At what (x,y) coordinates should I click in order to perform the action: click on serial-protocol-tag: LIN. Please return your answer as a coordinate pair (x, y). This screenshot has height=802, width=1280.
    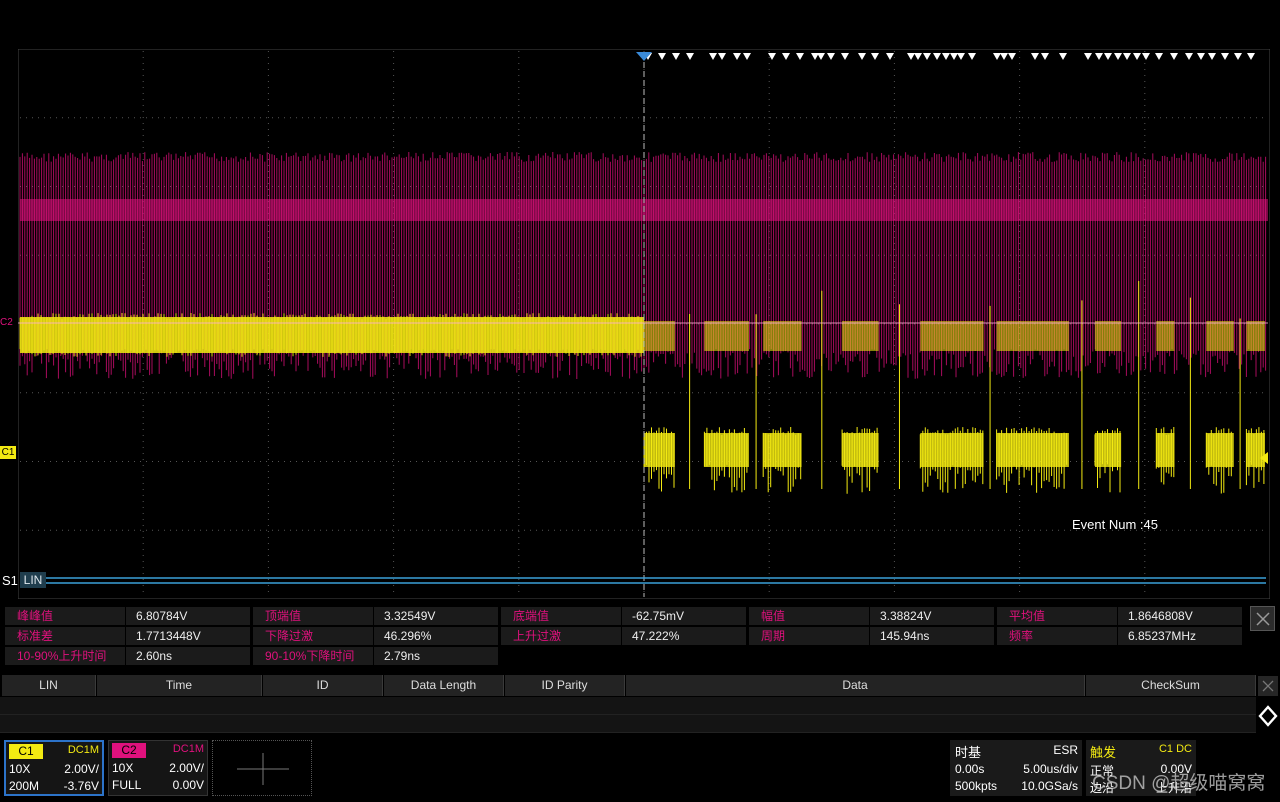
    Looking at the image, I should click on (33, 580).